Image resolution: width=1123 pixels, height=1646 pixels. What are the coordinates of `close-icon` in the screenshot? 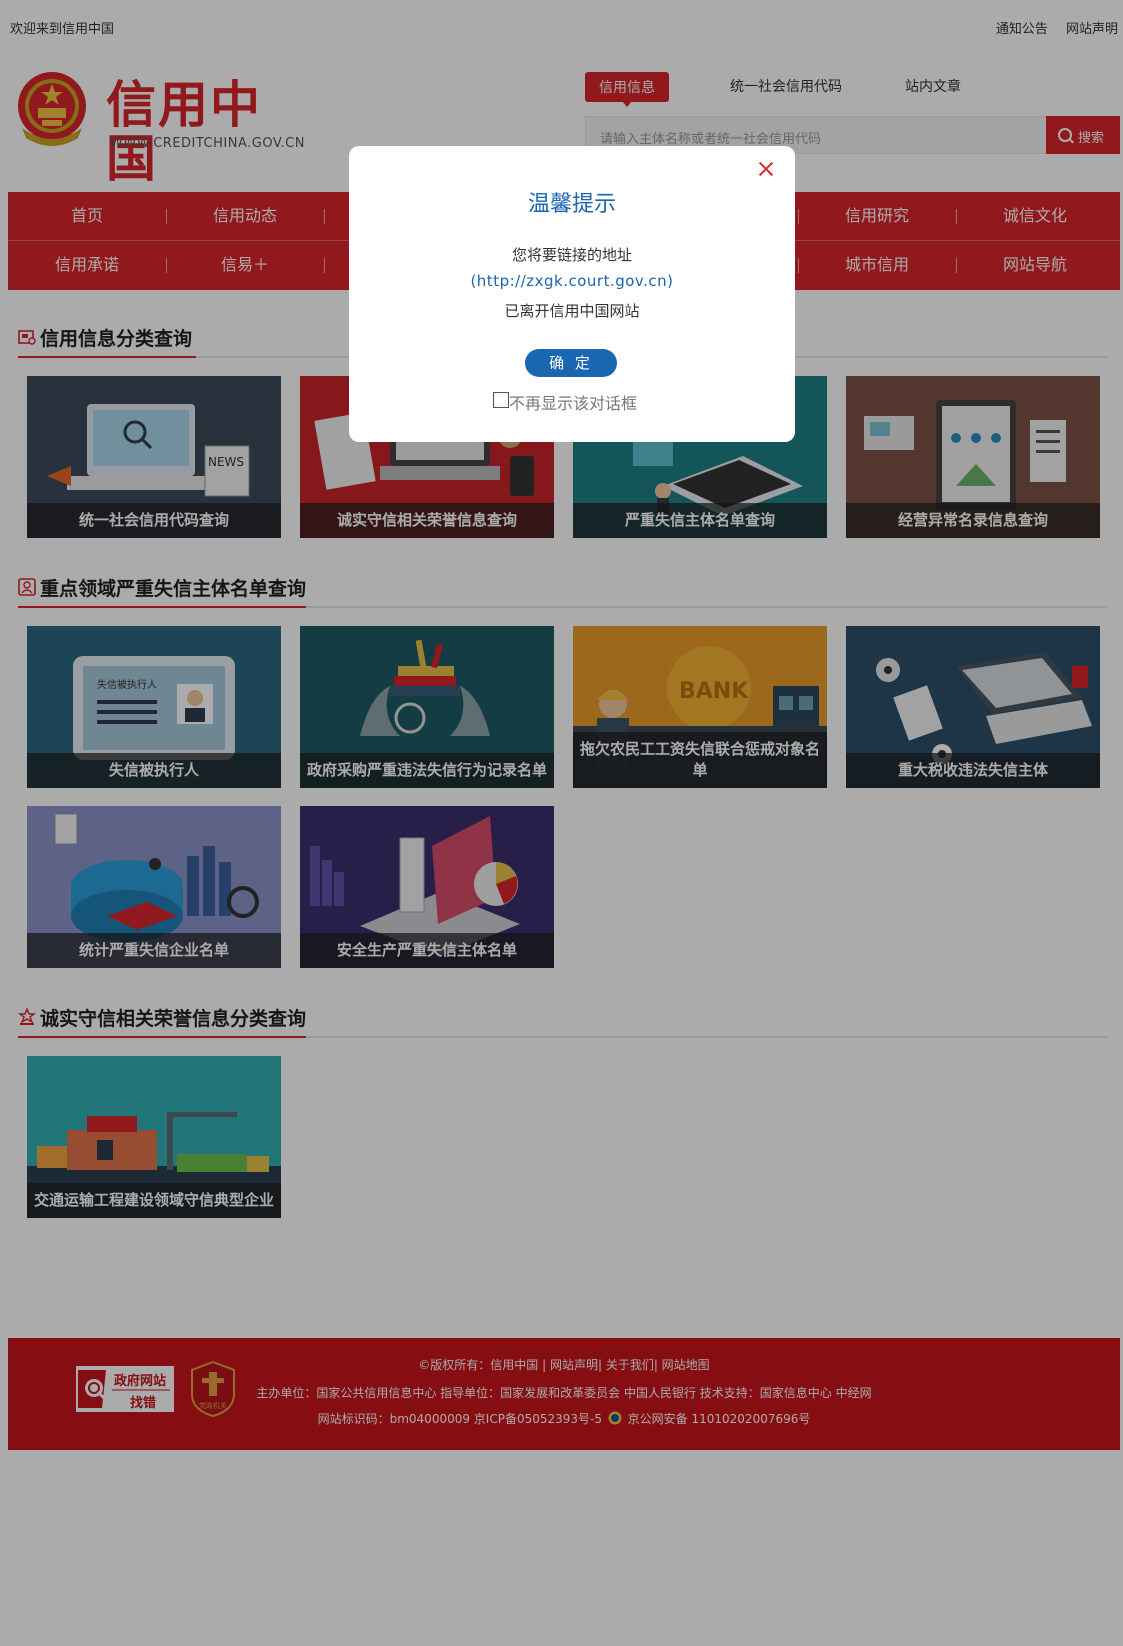 It's located at (766, 169).